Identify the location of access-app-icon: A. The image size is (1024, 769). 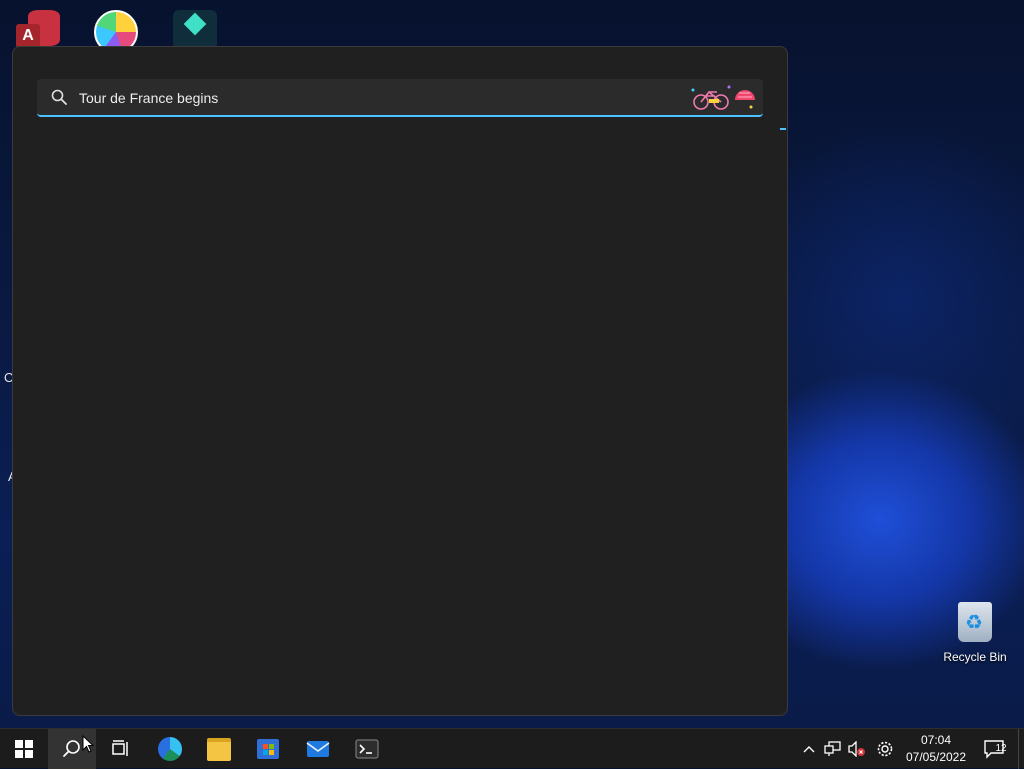
(38, 28).